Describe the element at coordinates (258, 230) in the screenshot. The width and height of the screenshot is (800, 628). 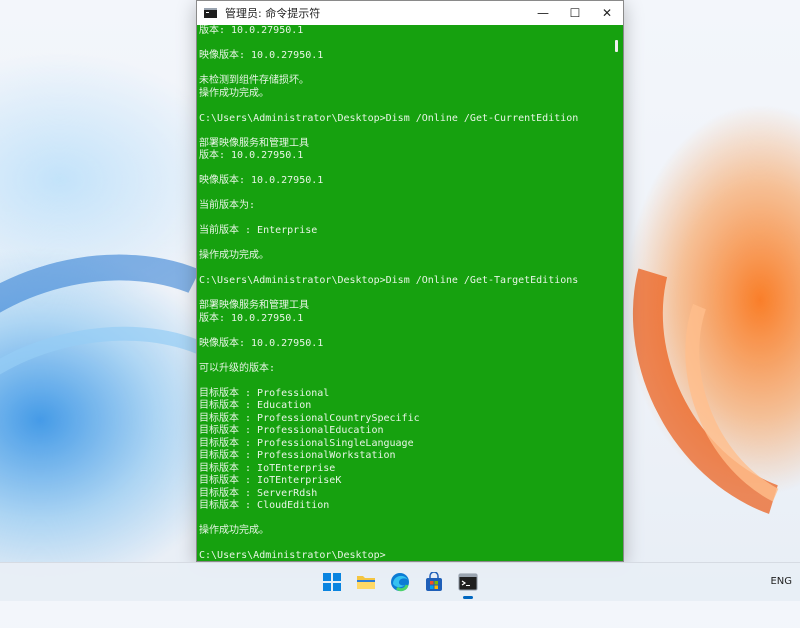
I see `console-line: 当前版本 : Enterprise` at that location.